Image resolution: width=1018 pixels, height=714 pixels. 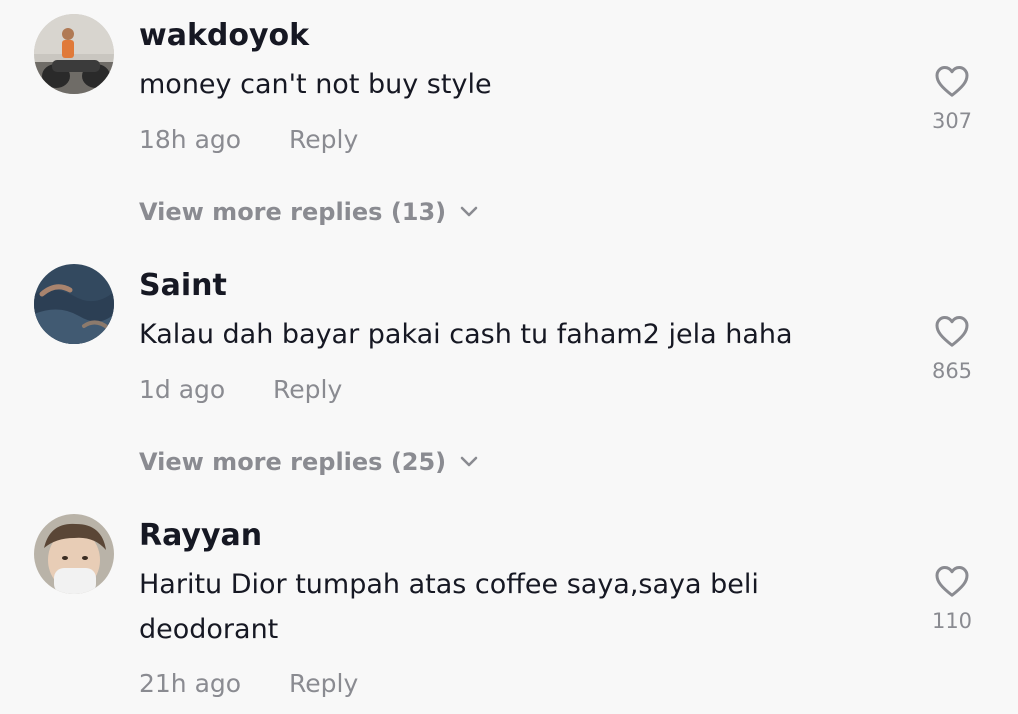 What do you see at coordinates (190, 139) in the screenshot?
I see `comment-timestamp: 18h ago` at bounding box center [190, 139].